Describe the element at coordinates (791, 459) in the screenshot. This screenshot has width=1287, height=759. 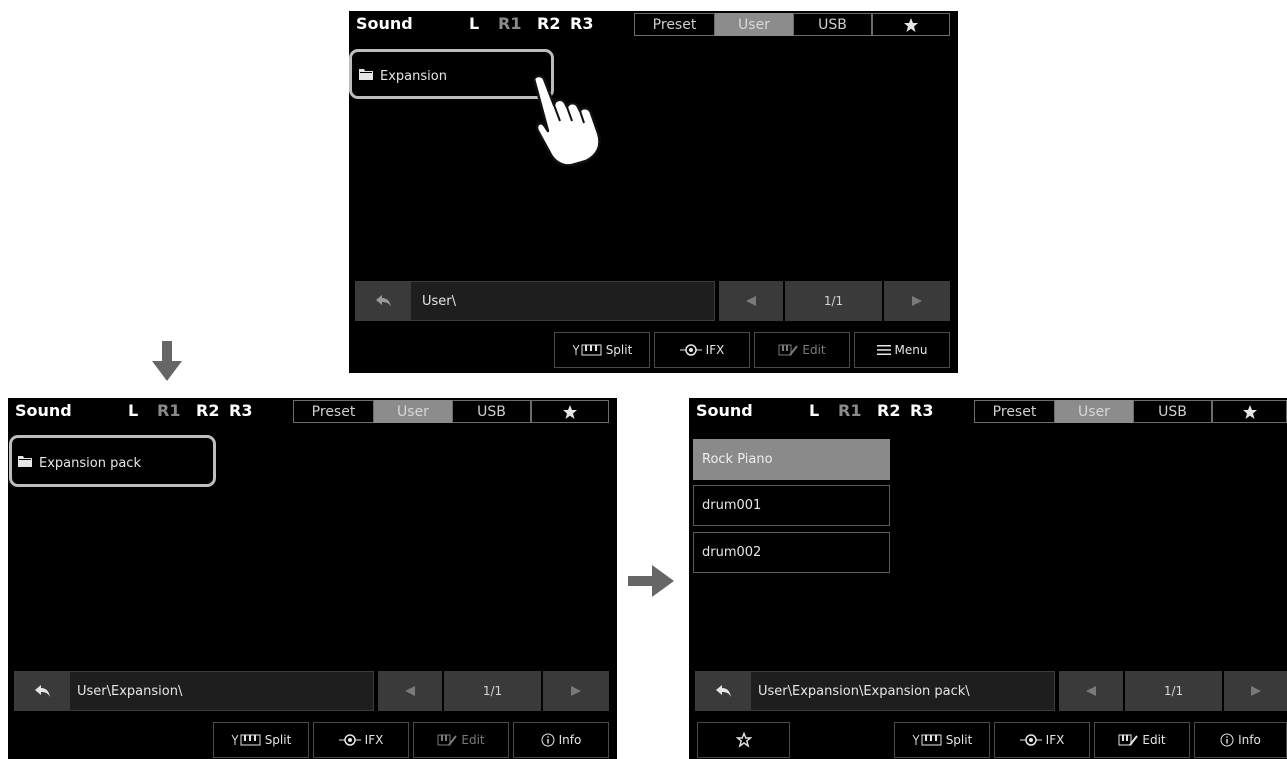
I see `list-item: Rock Piano` at that location.